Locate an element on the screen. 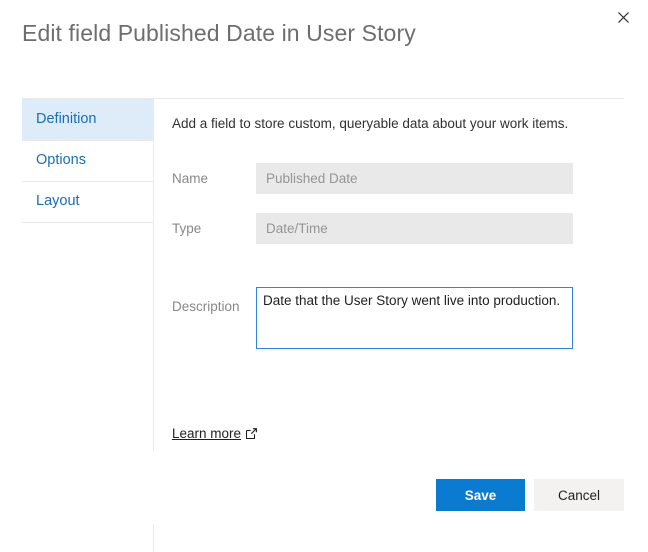 This screenshot has height=552, width=648. cancel-button: Cancel is located at coordinates (579, 495).